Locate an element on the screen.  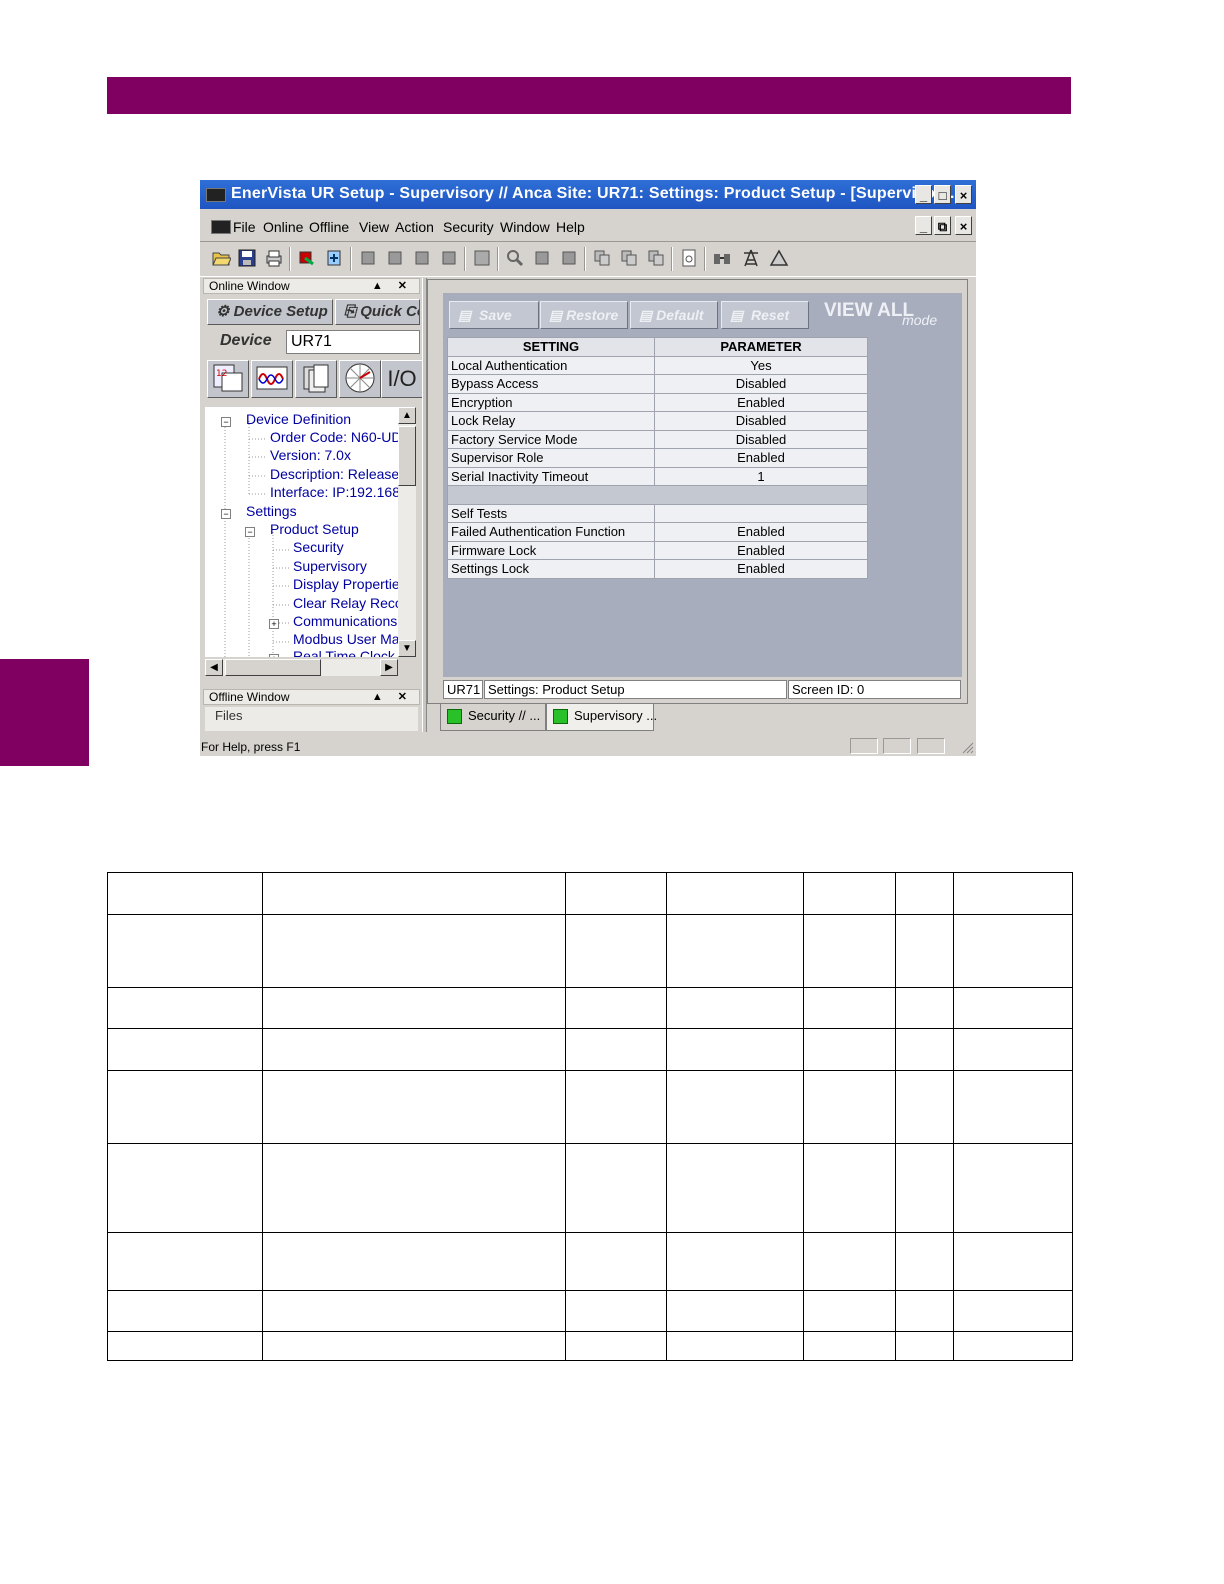
registers-icon is located at coordinates (316, 379).